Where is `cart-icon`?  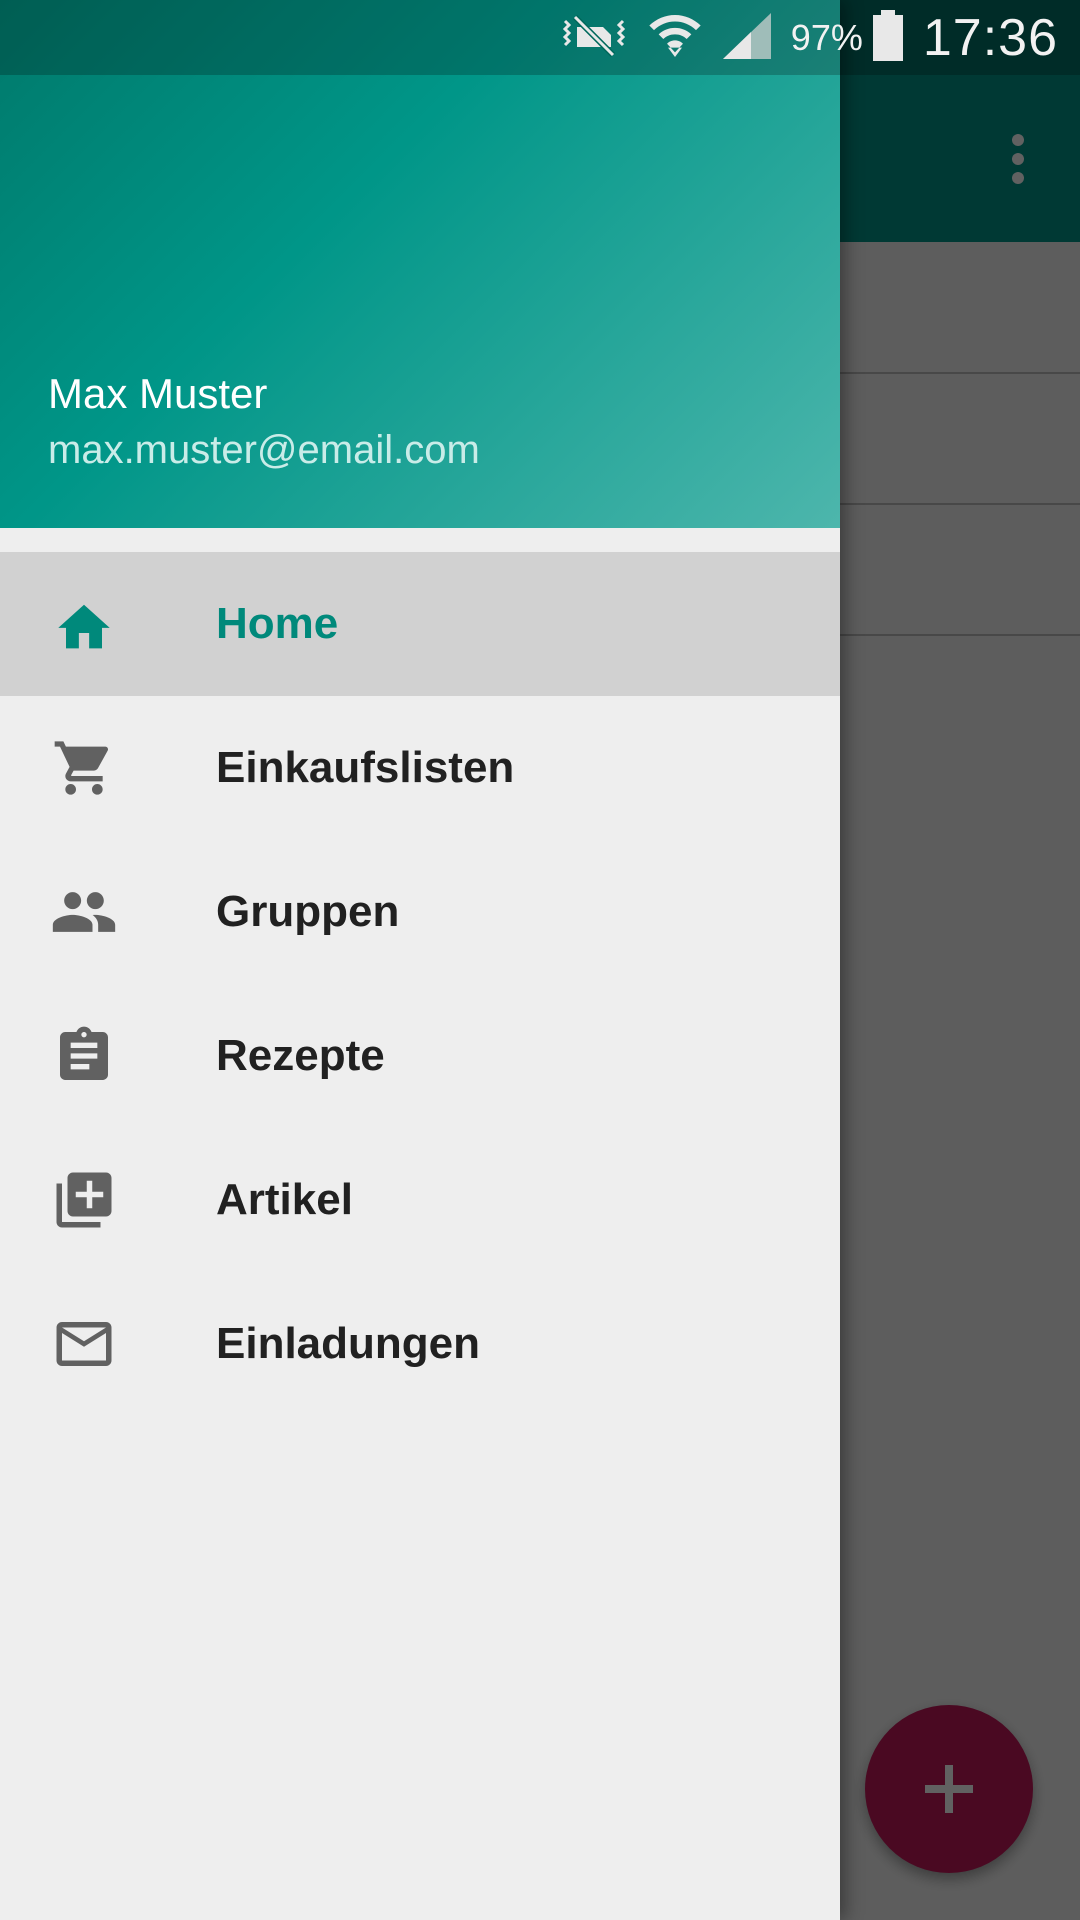
cart-icon is located at coordinates (84, 768).